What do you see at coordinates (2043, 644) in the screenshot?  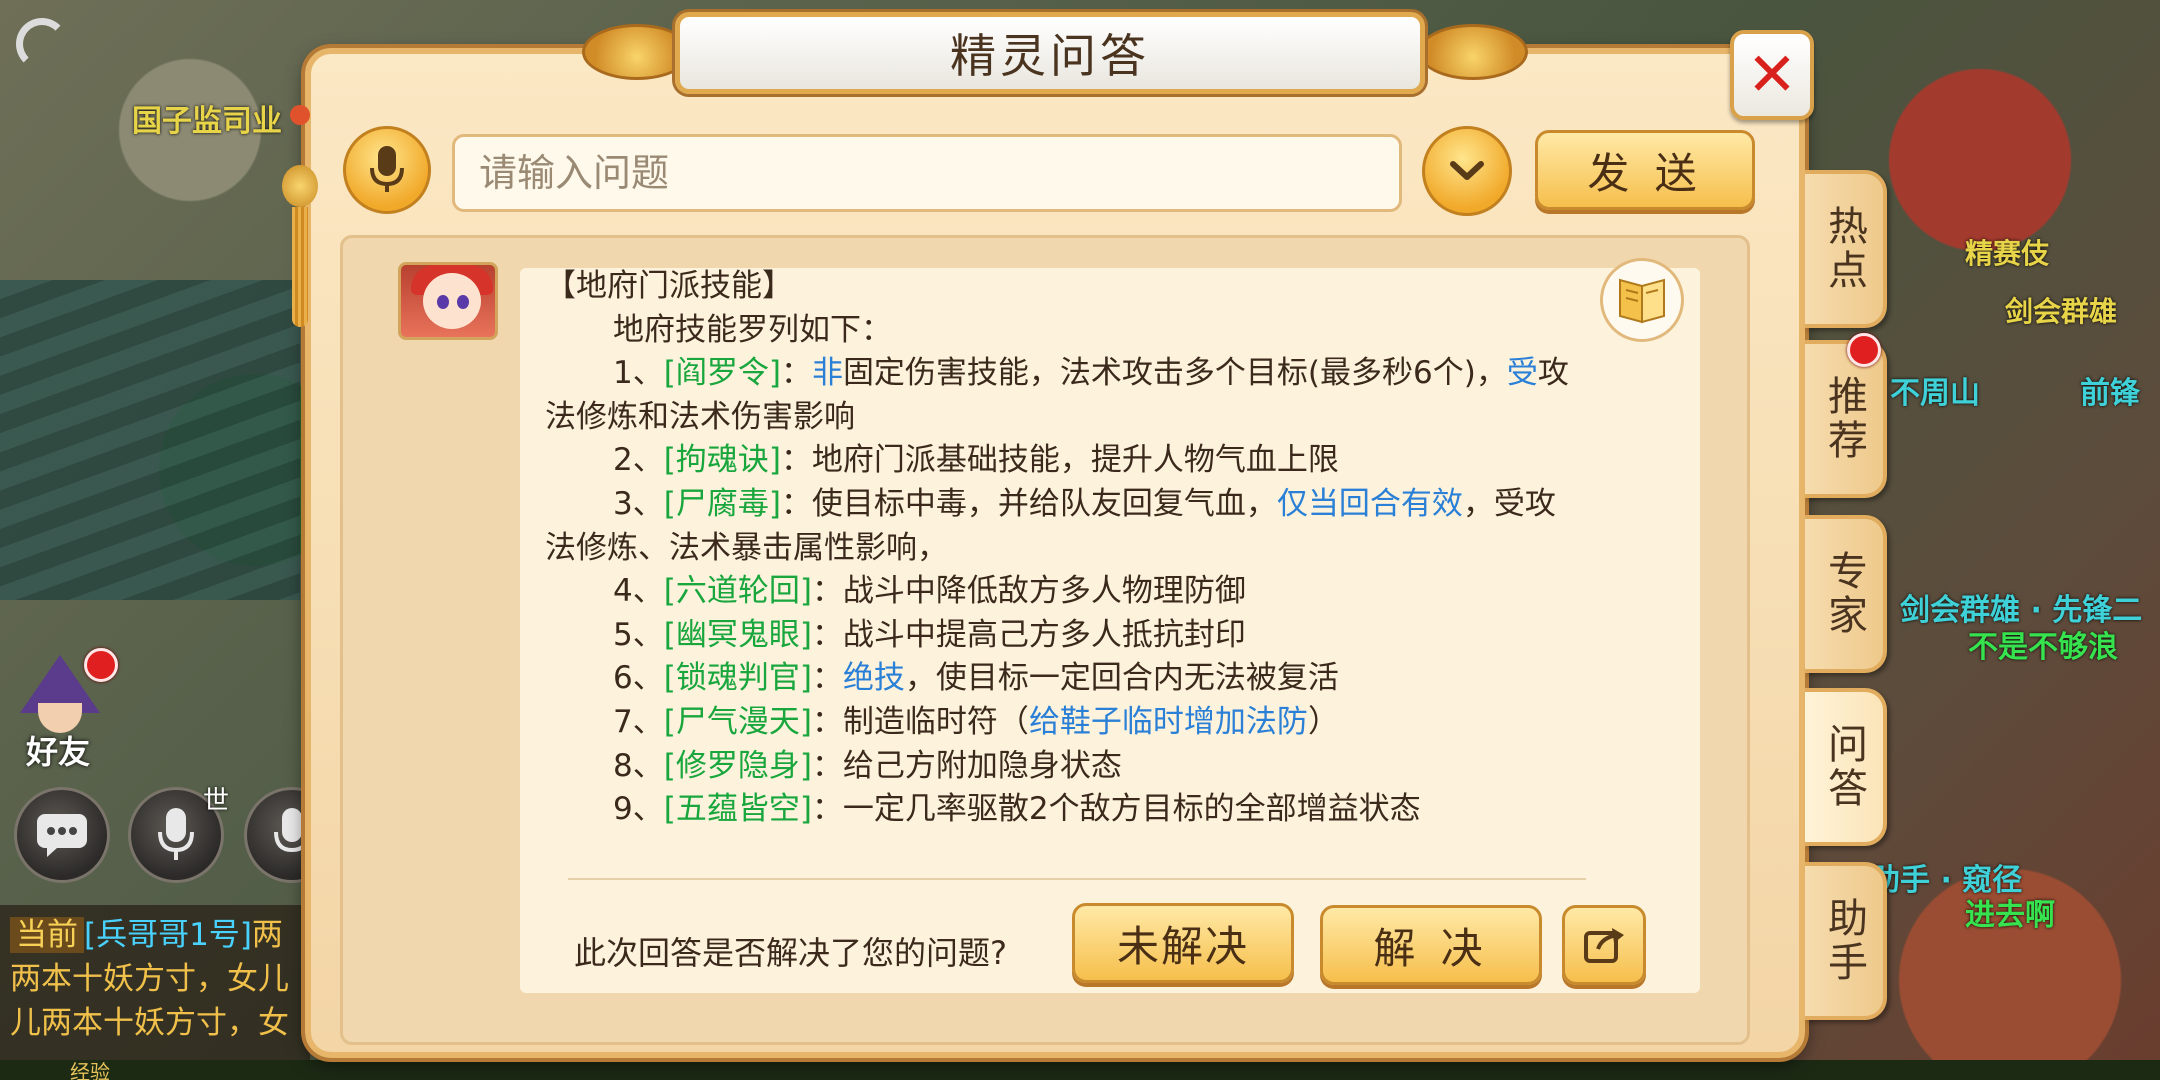 I see `player-name-label: 不是不够浪` at bounding box center [2043, 644].